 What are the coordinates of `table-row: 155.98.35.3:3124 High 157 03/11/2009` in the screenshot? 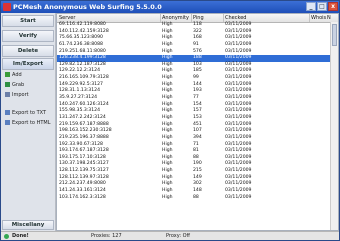 It's located at (197, 111).